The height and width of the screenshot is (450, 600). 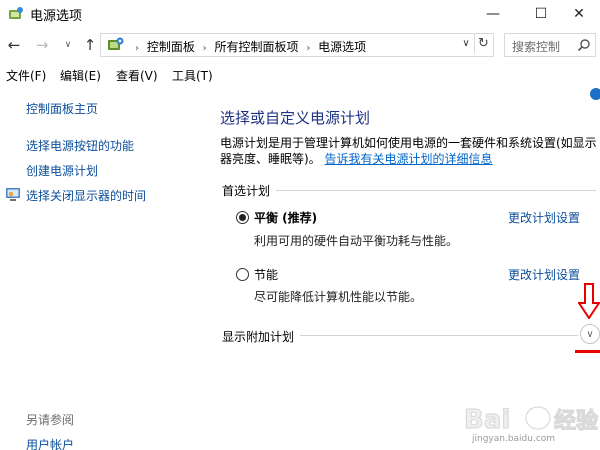 What do you see at coordinates (576, 421) in the screenshot?
I see `svg-text: 经验` at bounding box center [576, 421].